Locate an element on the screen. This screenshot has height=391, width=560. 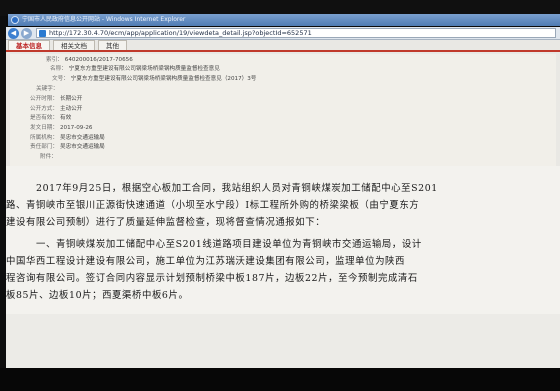
doc-line: 一、青铜峡煤炭加工储配中心至S201线道路项目建设单位为青铜峡市交通运输局，设计 is located at coordinates (229, 244).